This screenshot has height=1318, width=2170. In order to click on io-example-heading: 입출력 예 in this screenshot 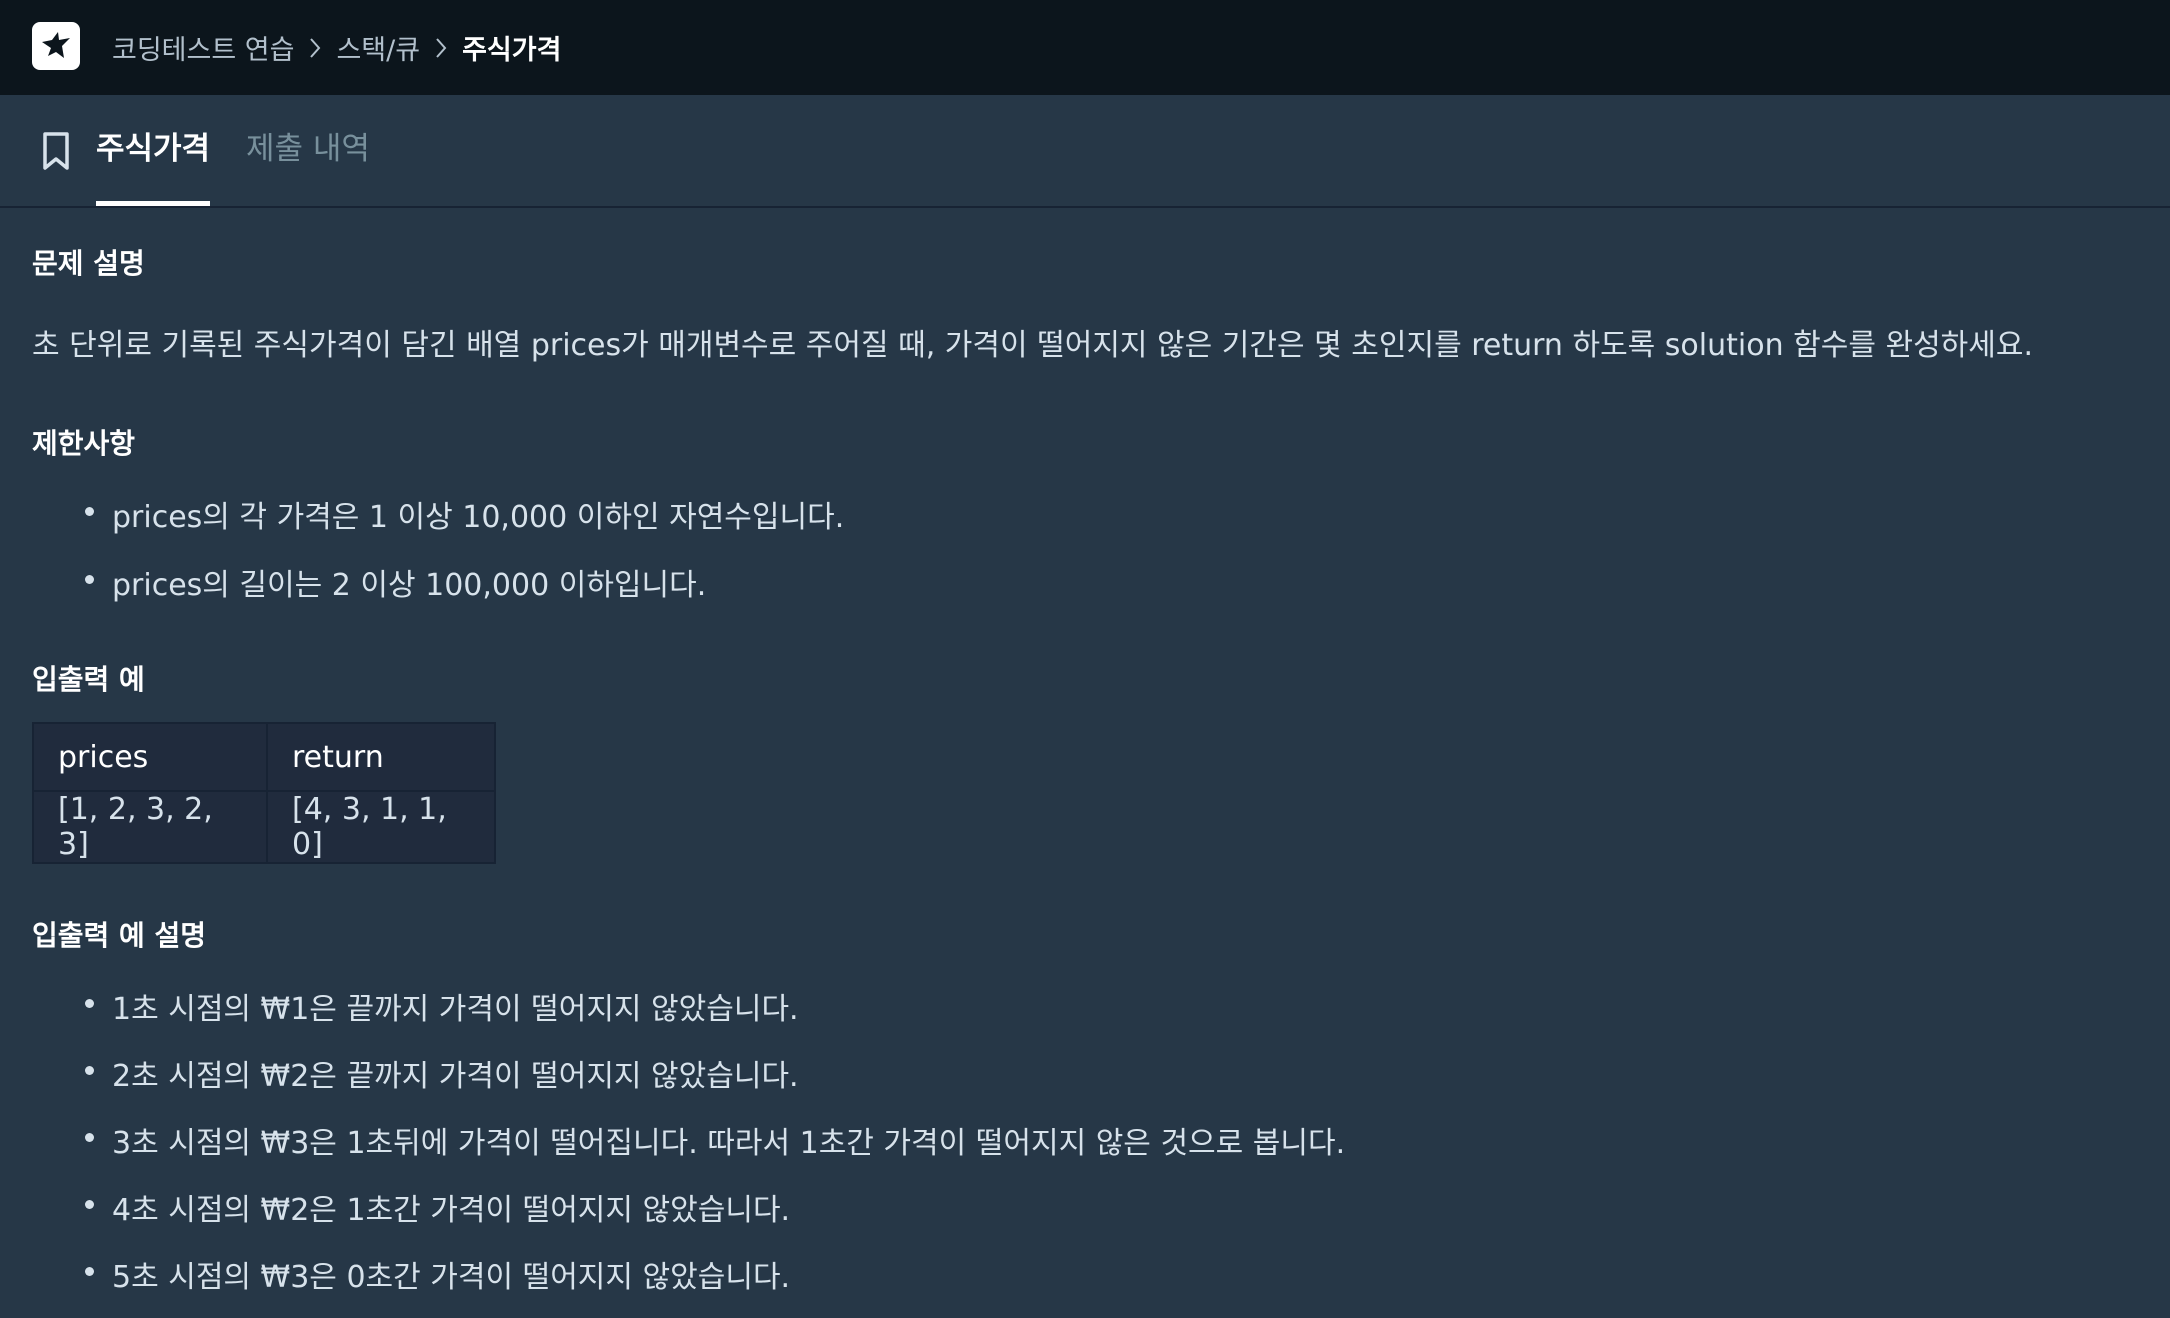, I will do `click(88, 679)`.